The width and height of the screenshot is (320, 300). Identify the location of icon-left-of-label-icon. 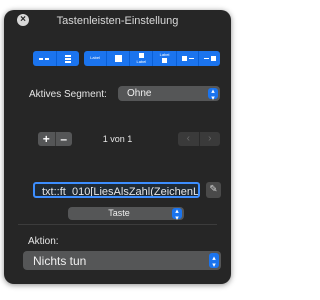
(188, 58).